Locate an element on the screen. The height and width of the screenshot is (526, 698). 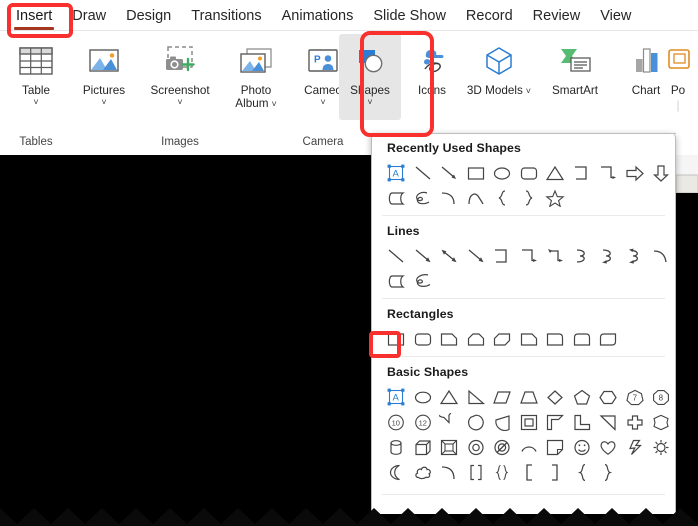
tab-record: Record is located at coordinates (489, 16).